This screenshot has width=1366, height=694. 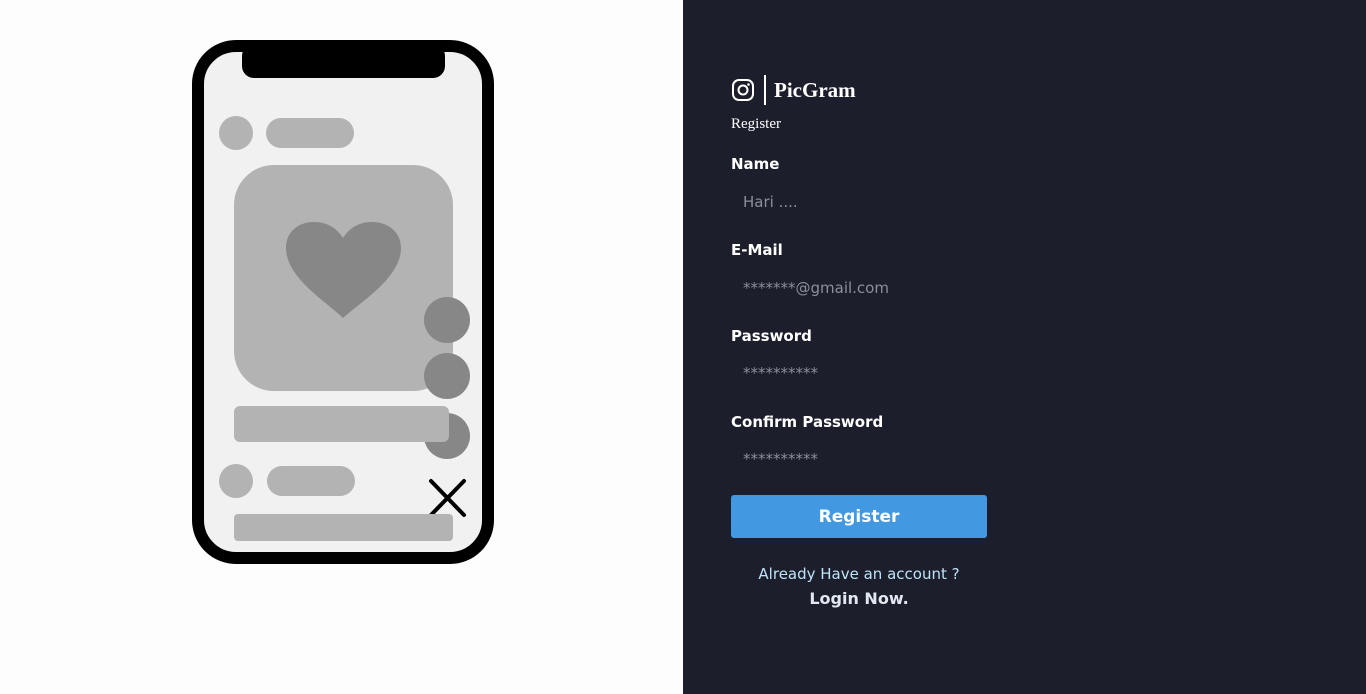 What do you see at coordinates (859, 288) in the screenshot?
I see `email-input` at bounding box center [859, 288].